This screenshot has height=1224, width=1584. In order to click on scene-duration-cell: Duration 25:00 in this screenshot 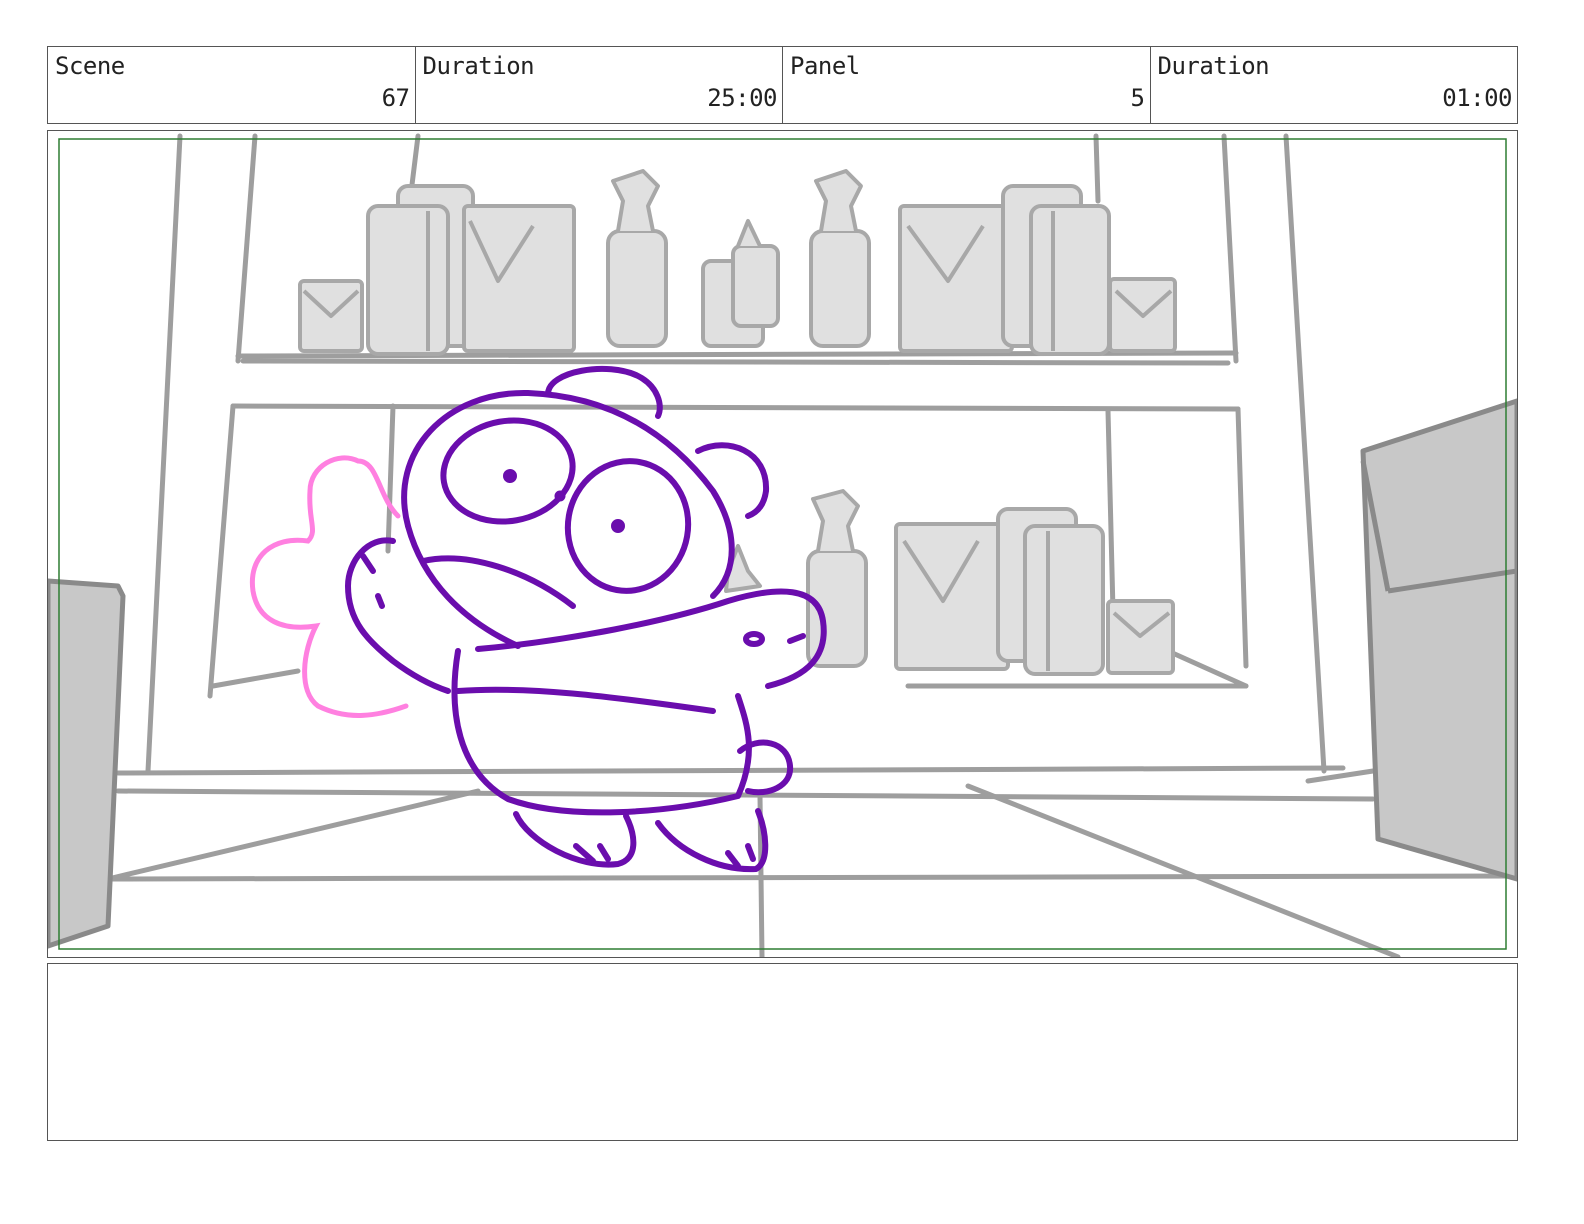, I will do `click(599, 85)`.